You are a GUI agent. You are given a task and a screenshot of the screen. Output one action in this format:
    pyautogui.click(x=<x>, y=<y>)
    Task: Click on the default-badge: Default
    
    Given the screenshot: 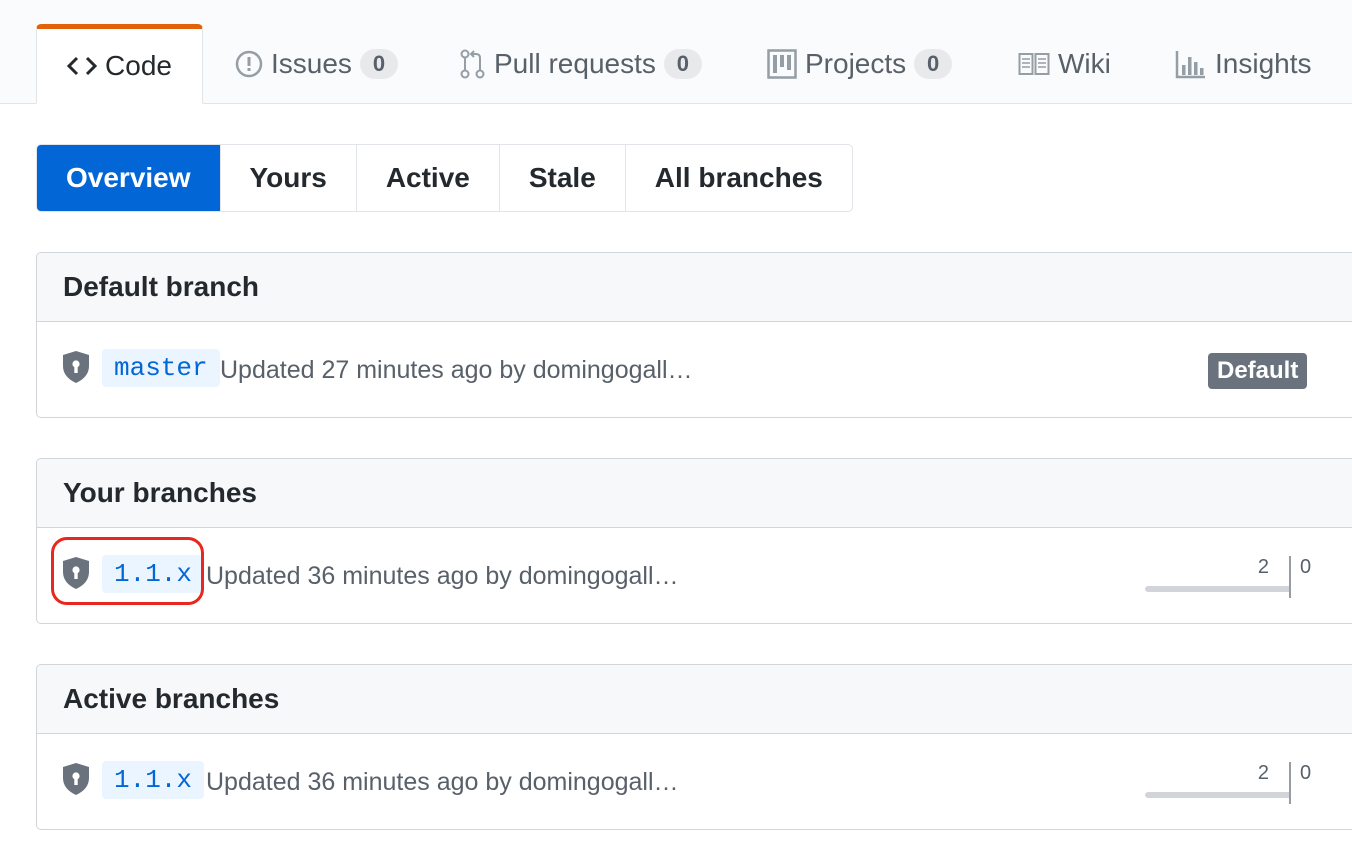 What is the action you would take?
    pyautogui.click(x=1258, y=371)
    